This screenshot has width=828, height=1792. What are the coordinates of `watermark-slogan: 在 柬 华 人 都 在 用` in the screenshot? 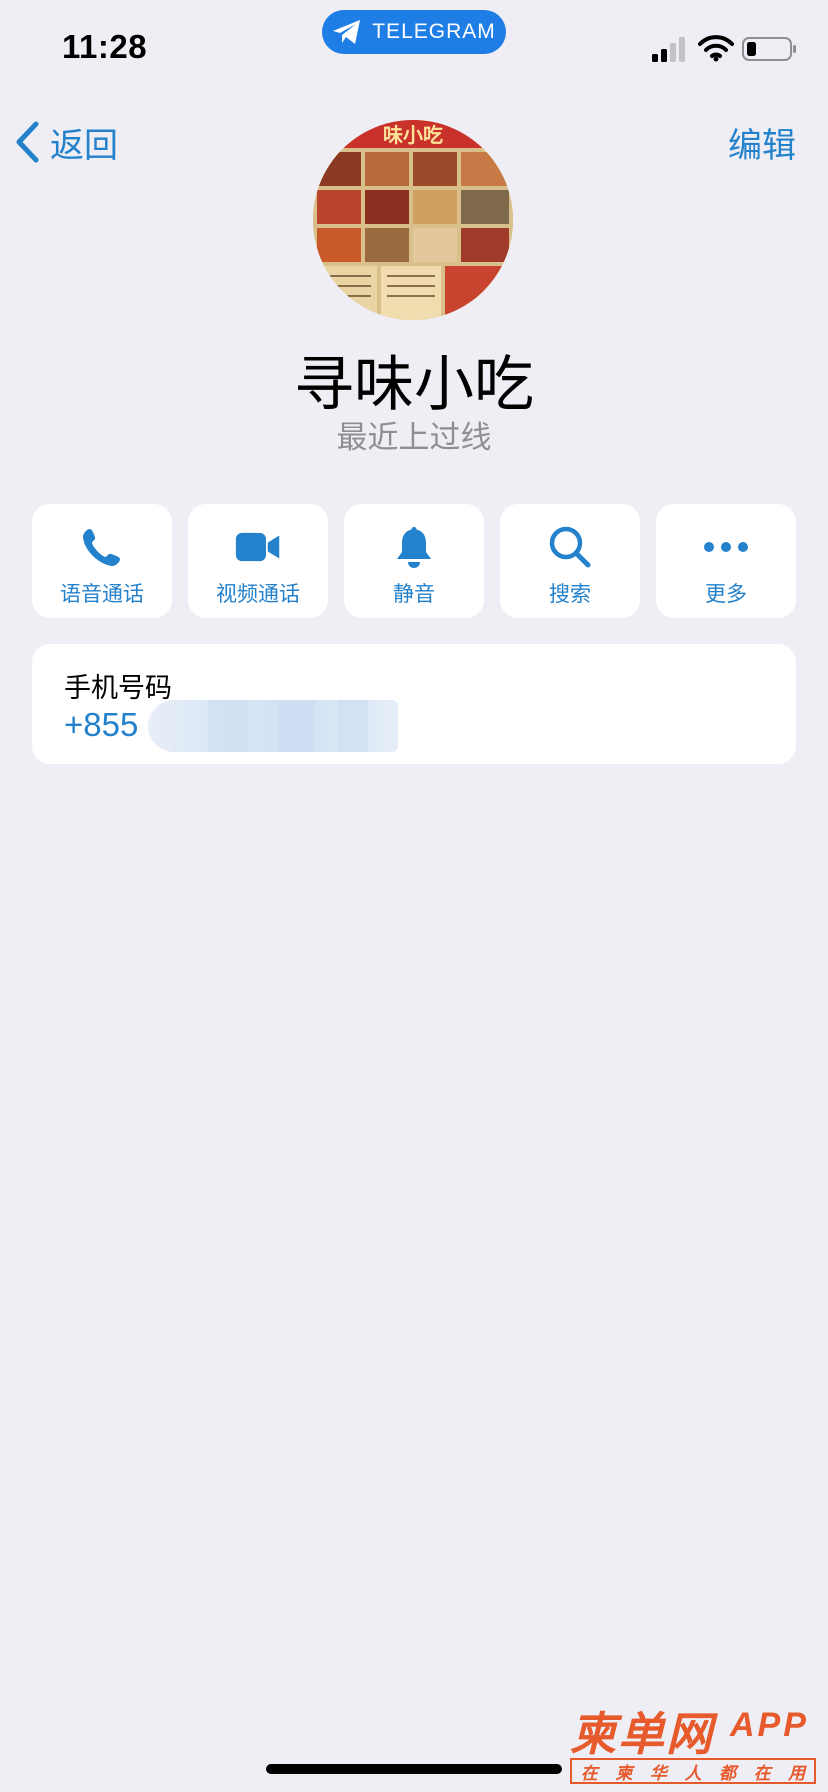 It's located at (693, 1771).